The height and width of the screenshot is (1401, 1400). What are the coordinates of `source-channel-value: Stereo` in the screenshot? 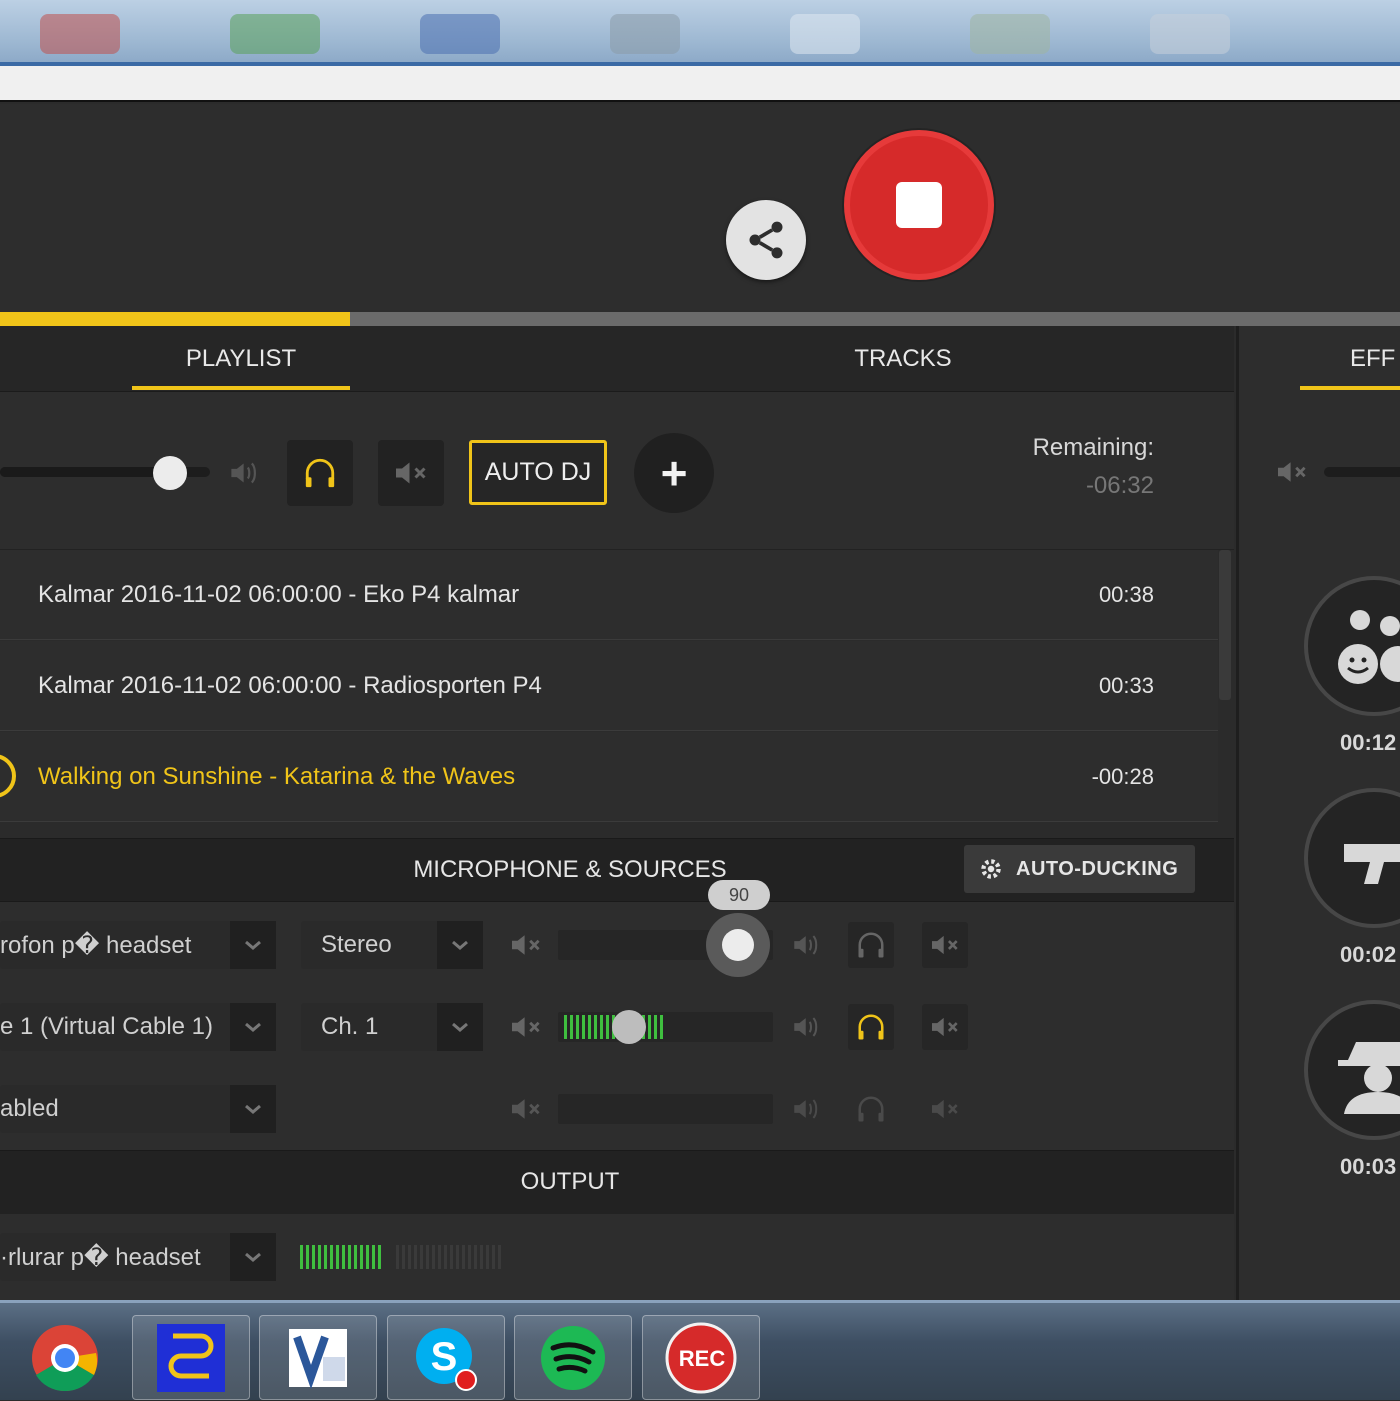 It's located at (356, 944).